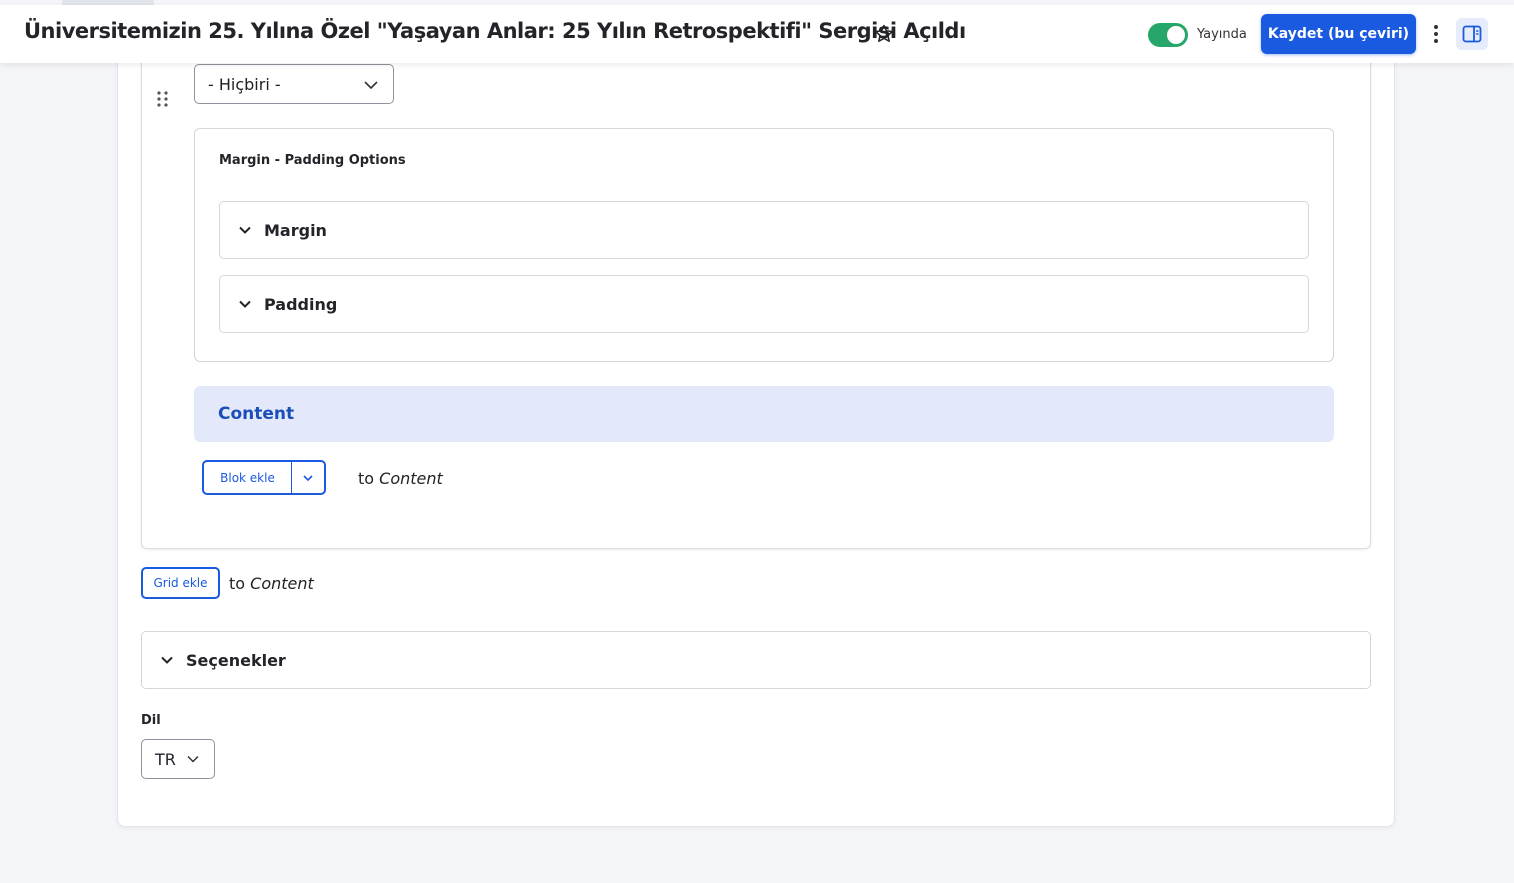 The height and width of the screenshot is (883, 1514). What do you see at coordinates (411, 478) in the screenshot?
I see `add-block-to-target: Content` at bounding box center [411, 478].